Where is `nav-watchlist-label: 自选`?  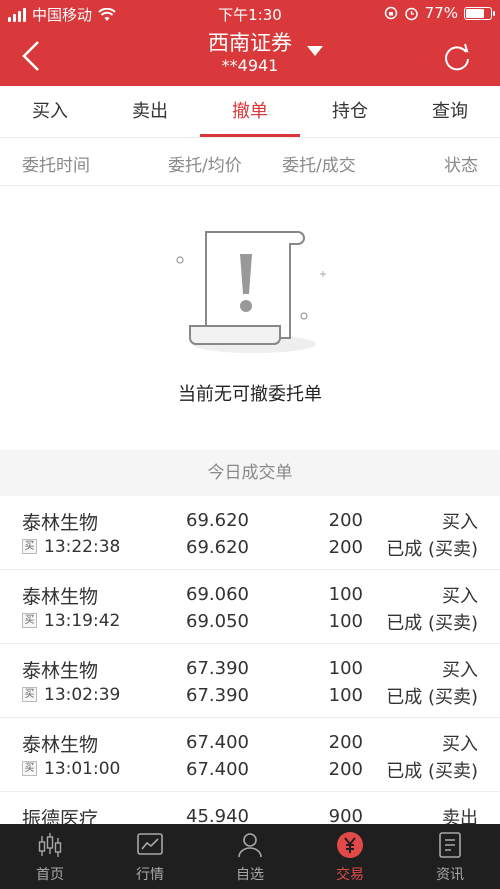 nav-watchlist-label: 自选 is located at coordinates (250, 875).